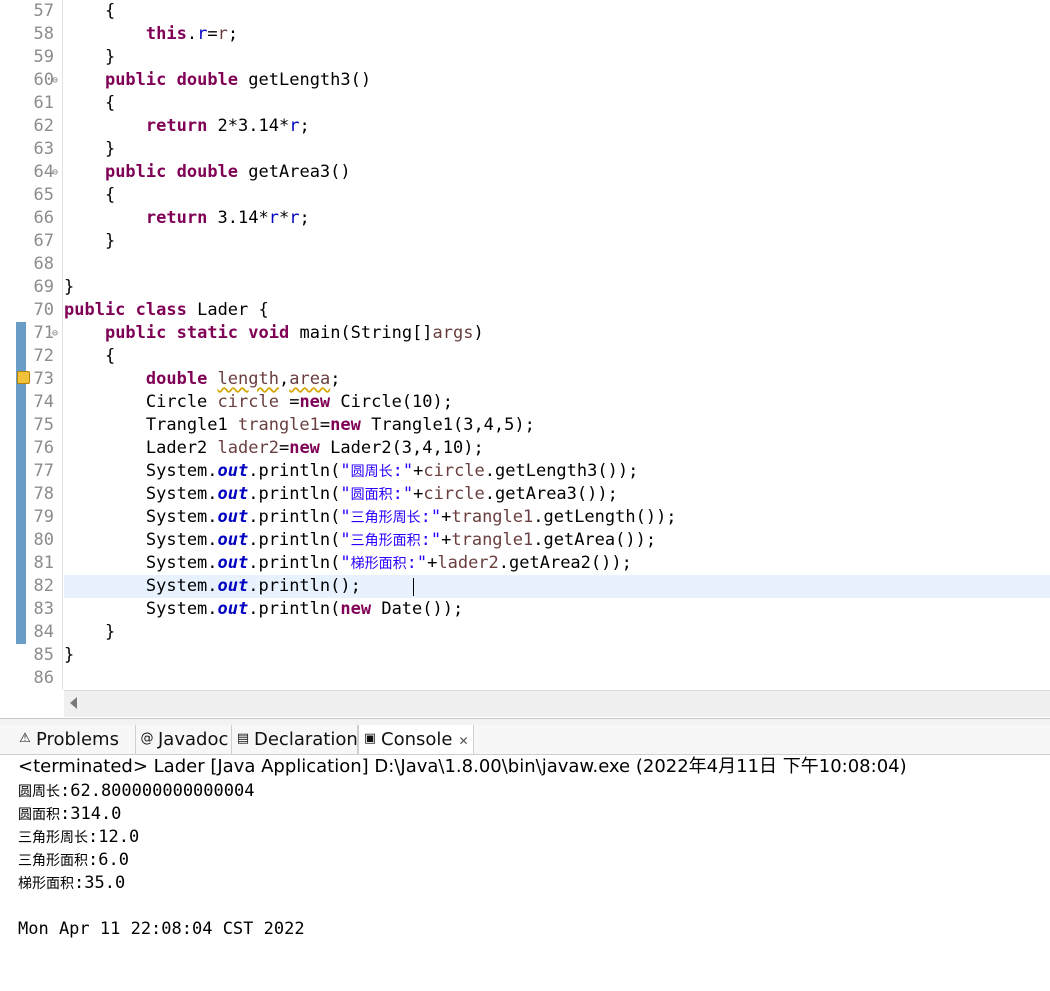 The height and width of the screenshot is (991, 1050). Describe the element at coordinates (43, 655) in the screenshot. I see `line-number: 85` at that location.